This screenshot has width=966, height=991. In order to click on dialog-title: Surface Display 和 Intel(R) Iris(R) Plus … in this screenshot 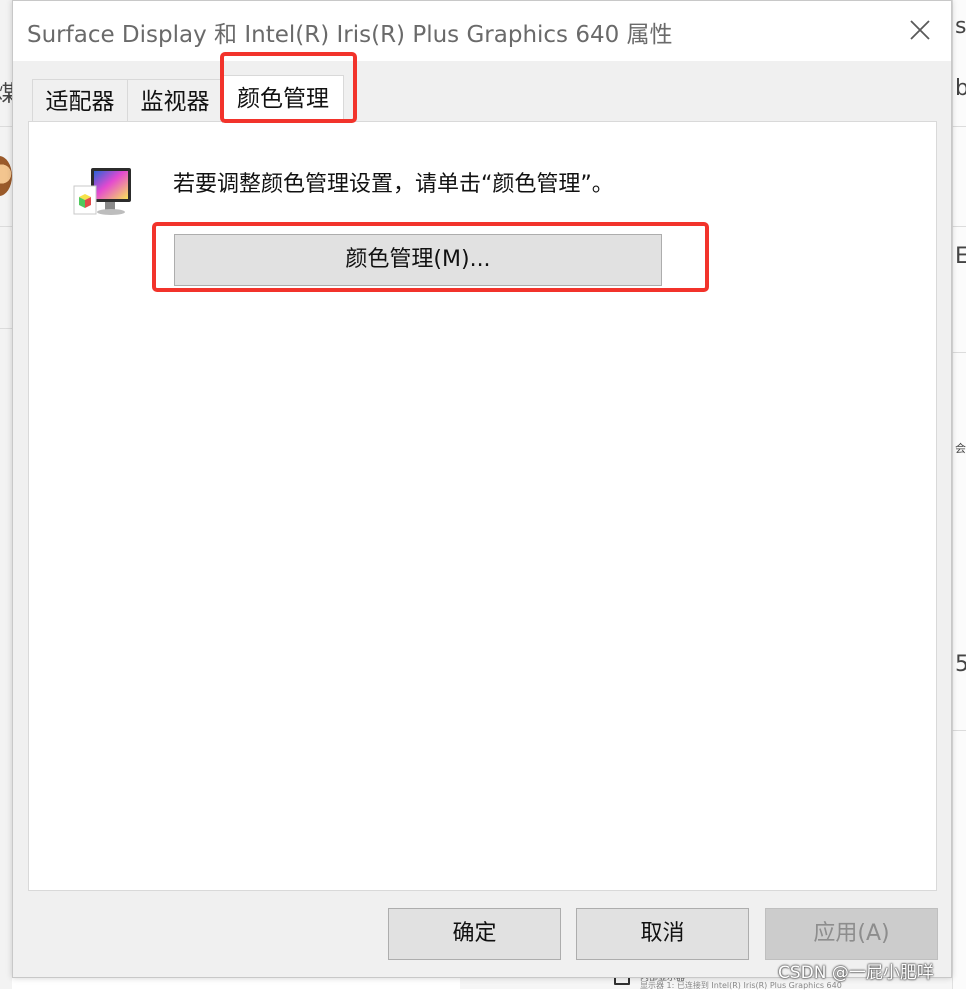, I will do `click(350, 35)`.